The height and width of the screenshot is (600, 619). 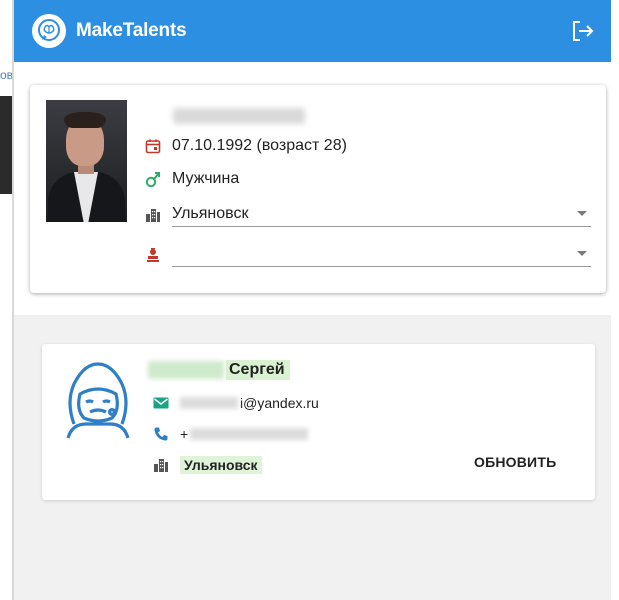 What do you see at coordinates (98, 400) in the screenshot?
I see `astronaut-icon` at bounding box center [98, 400].